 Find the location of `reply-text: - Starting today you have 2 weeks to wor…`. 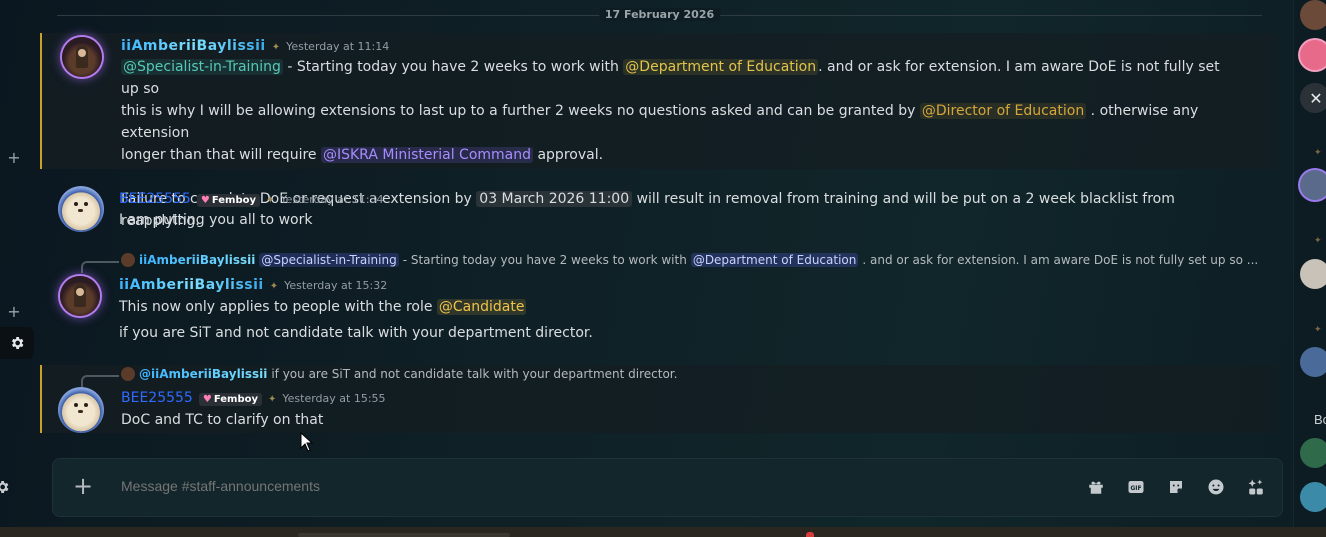

reply-text: - Starting today you have 2 weeks to wor… is located at coordinates (544, 260).